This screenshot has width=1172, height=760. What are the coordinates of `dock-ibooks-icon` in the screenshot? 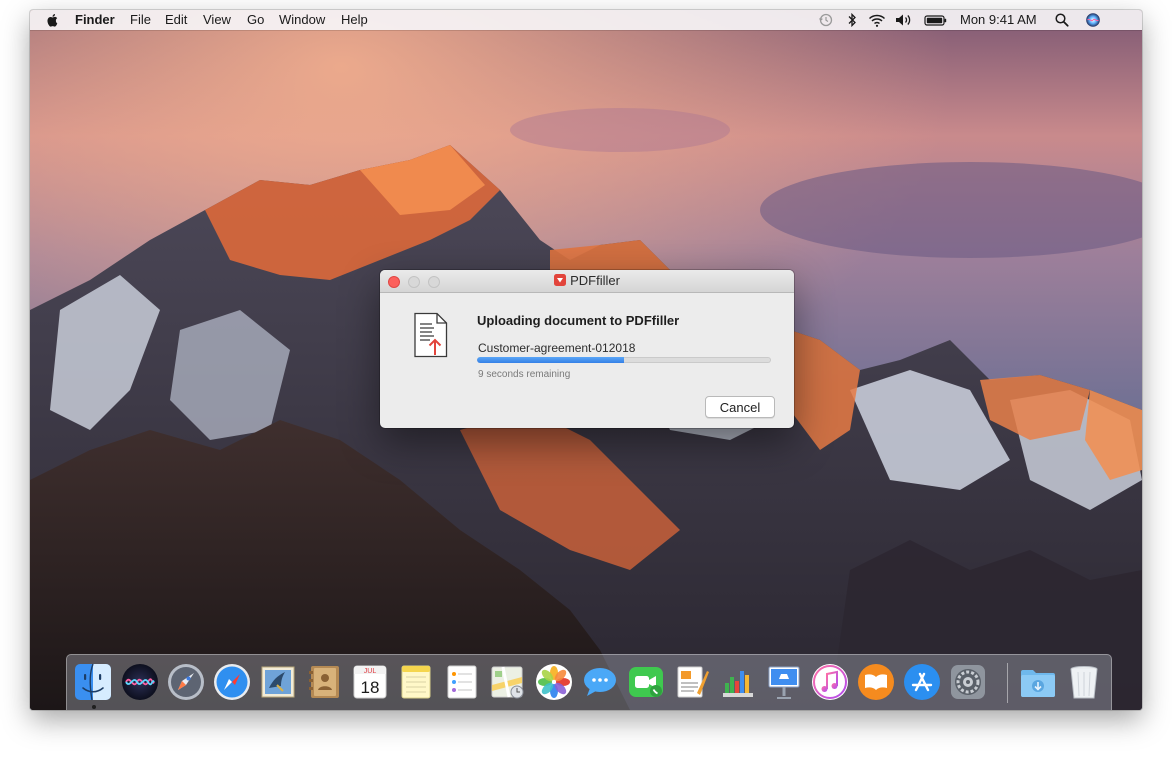 It's located at (876, 682).